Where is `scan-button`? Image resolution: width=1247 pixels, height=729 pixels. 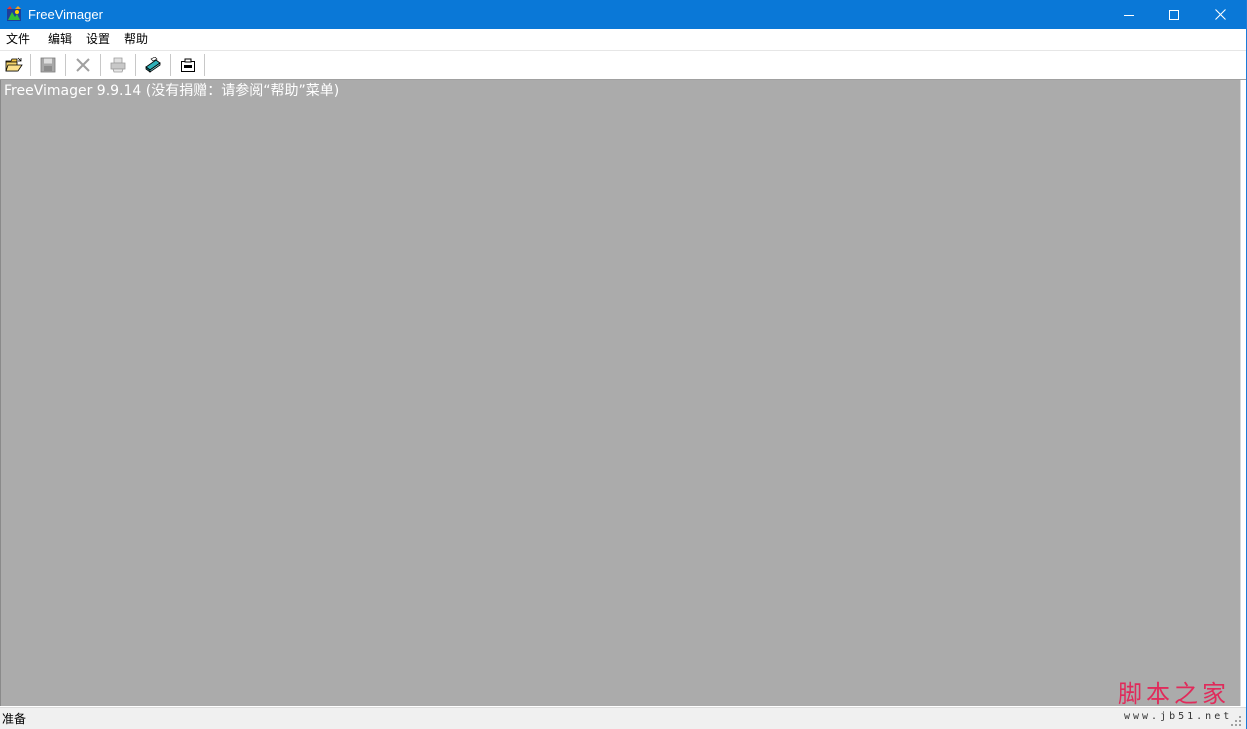
scan-button is located at coordinates (153, 65).